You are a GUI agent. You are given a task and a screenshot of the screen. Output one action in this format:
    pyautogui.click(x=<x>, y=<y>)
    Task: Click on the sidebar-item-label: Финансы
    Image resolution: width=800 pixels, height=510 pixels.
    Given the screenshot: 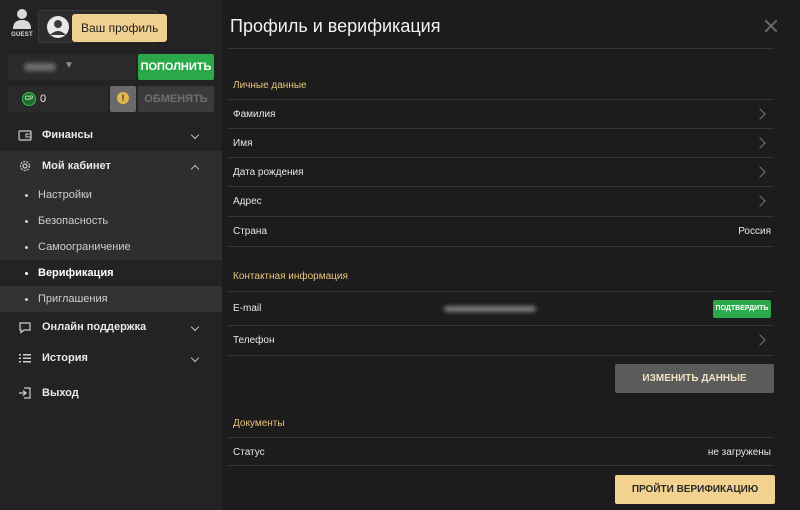 What is the action you would take?
    pyautogui.click(x=68, y=135)
    